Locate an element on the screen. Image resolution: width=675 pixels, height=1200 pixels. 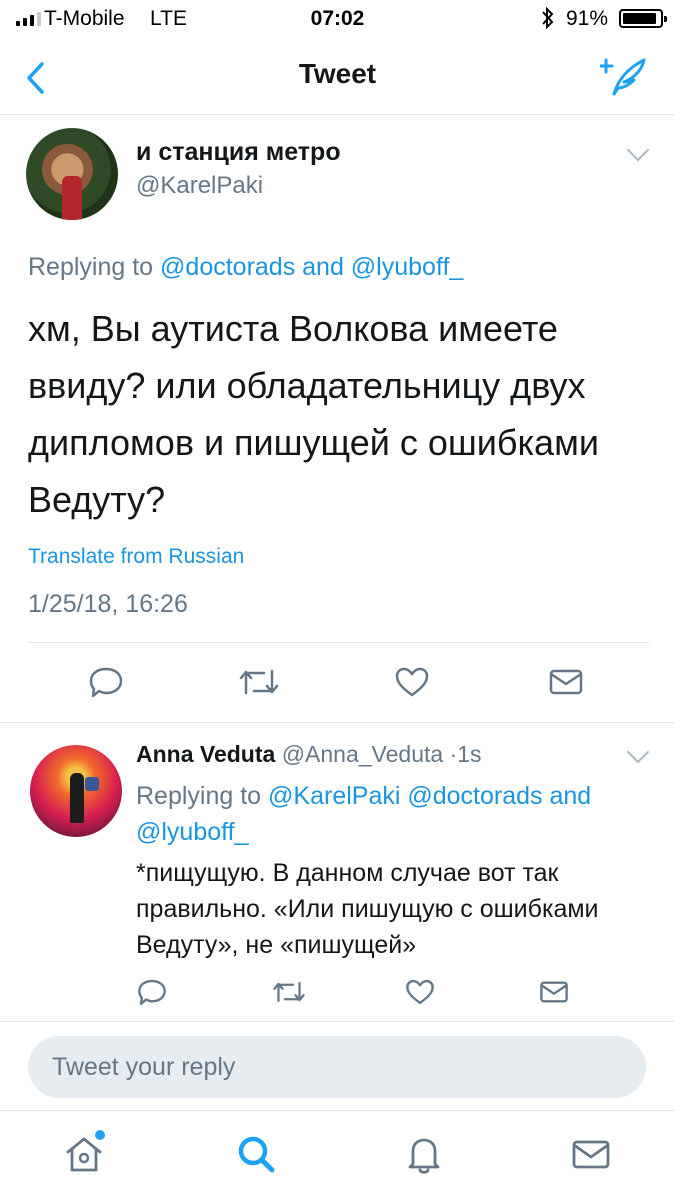
tweet-divider is located at coordinates (339, 642).